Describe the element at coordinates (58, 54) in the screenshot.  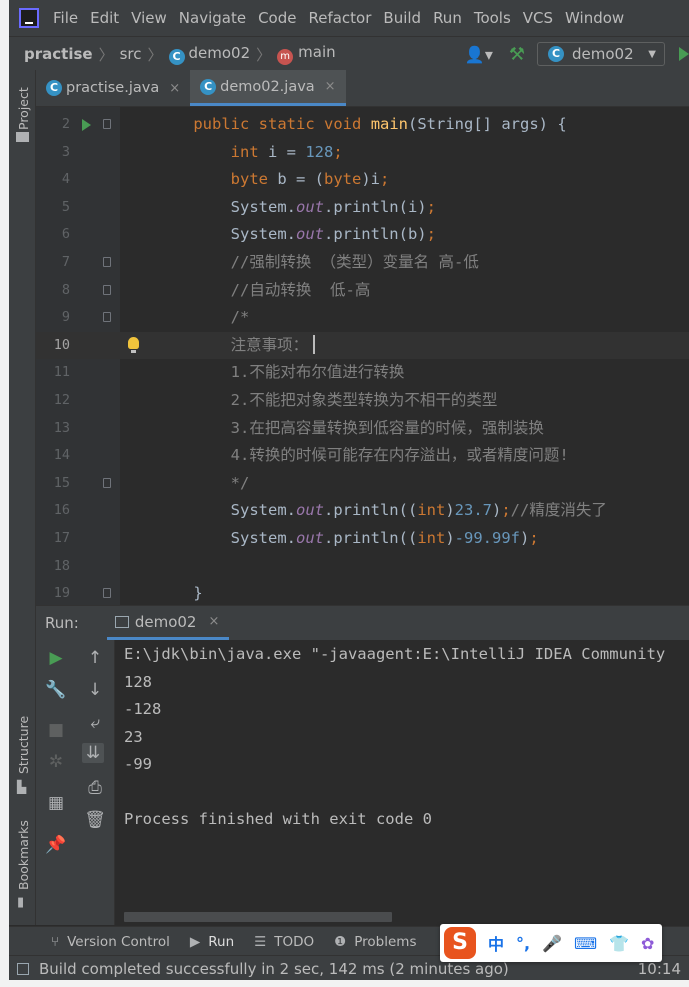
I see `breadcrumb-project: practise` at that location.